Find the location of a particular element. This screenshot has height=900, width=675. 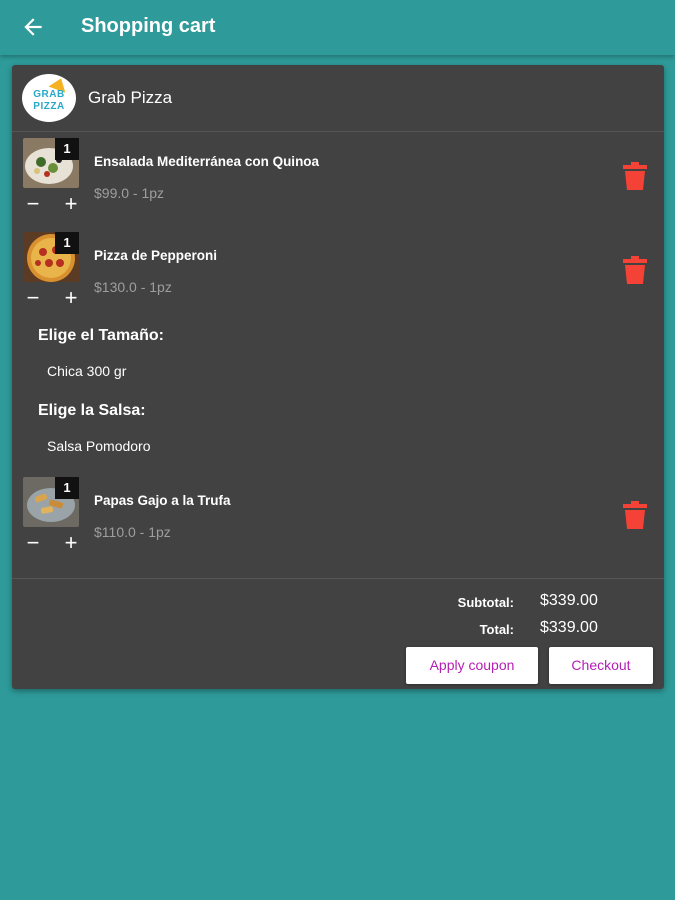

subtotal-label: Subtotal: is located at coordinates (485, 602).